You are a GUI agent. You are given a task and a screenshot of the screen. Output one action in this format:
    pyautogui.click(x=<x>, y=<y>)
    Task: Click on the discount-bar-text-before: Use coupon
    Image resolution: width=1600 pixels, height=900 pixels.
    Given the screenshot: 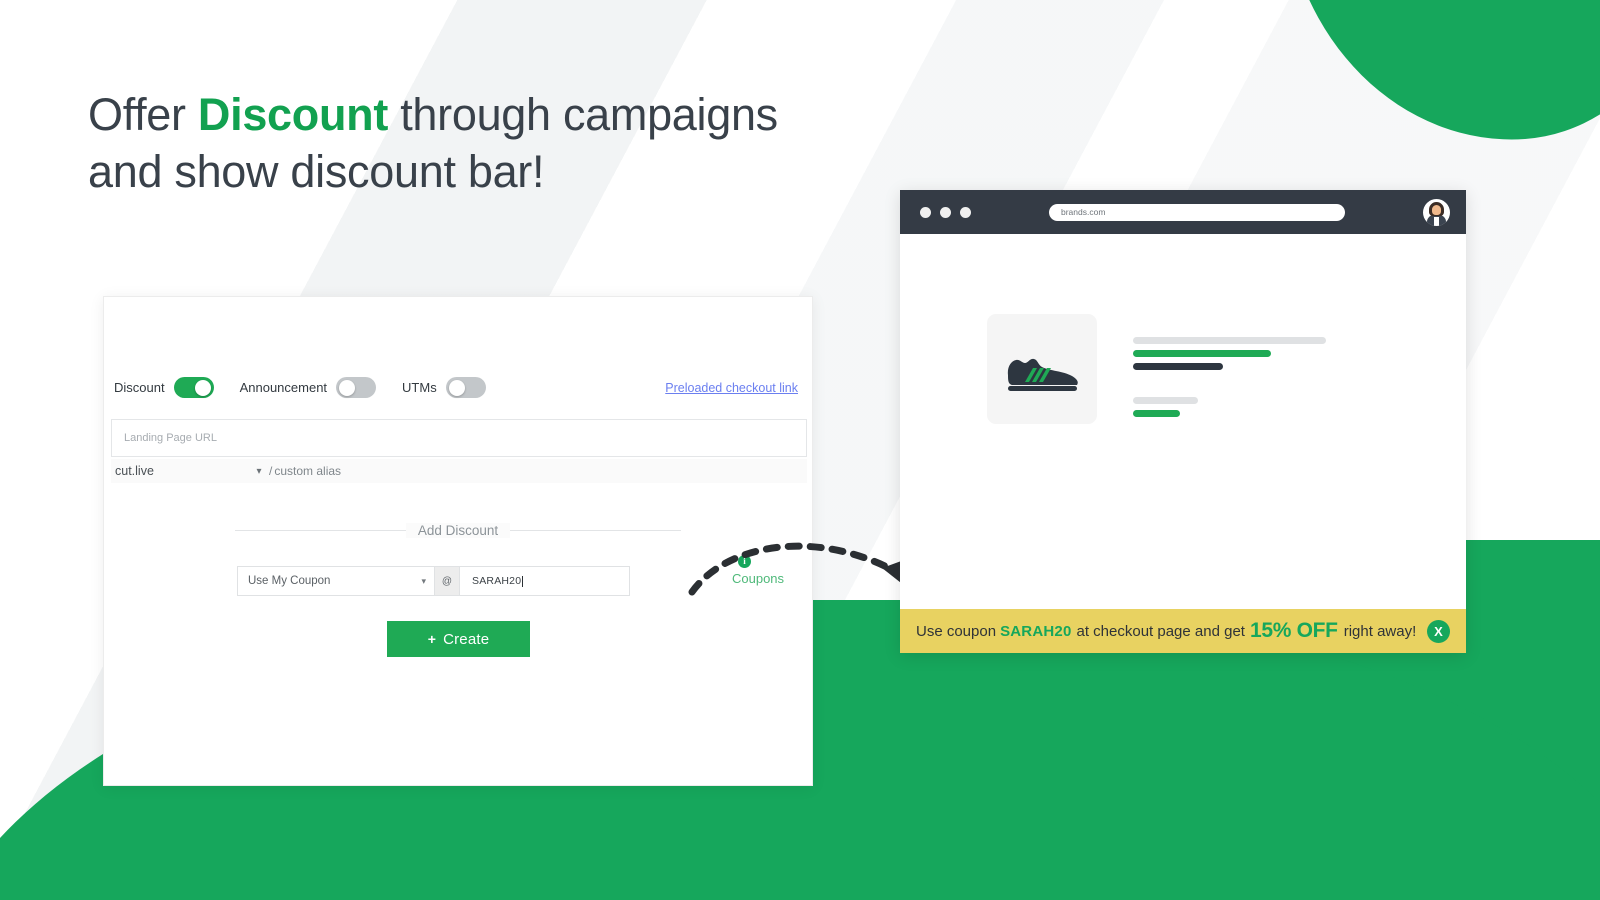 What is the action you would take?
    pyautogui.click(x=956, y=631)
    